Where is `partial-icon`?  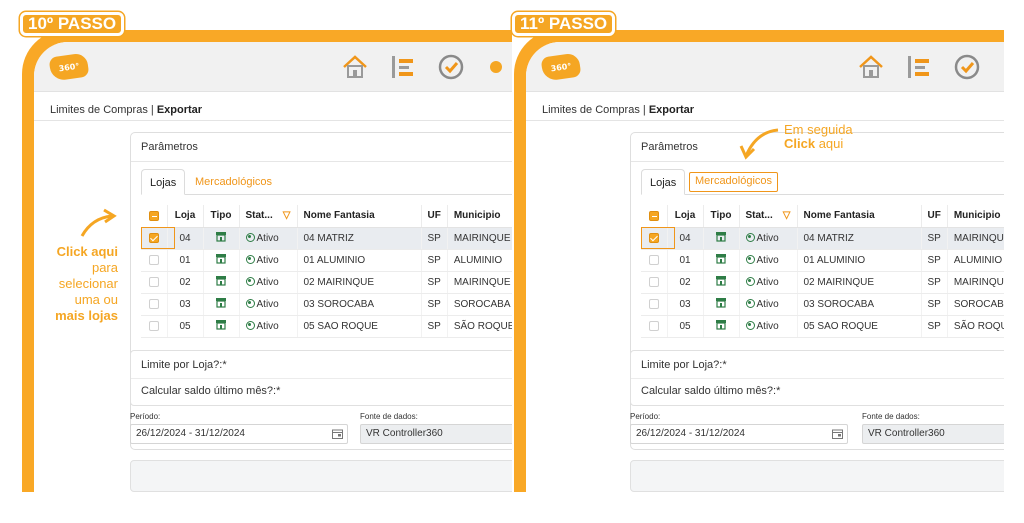 partial-icon is located at coordinates (498, 67).